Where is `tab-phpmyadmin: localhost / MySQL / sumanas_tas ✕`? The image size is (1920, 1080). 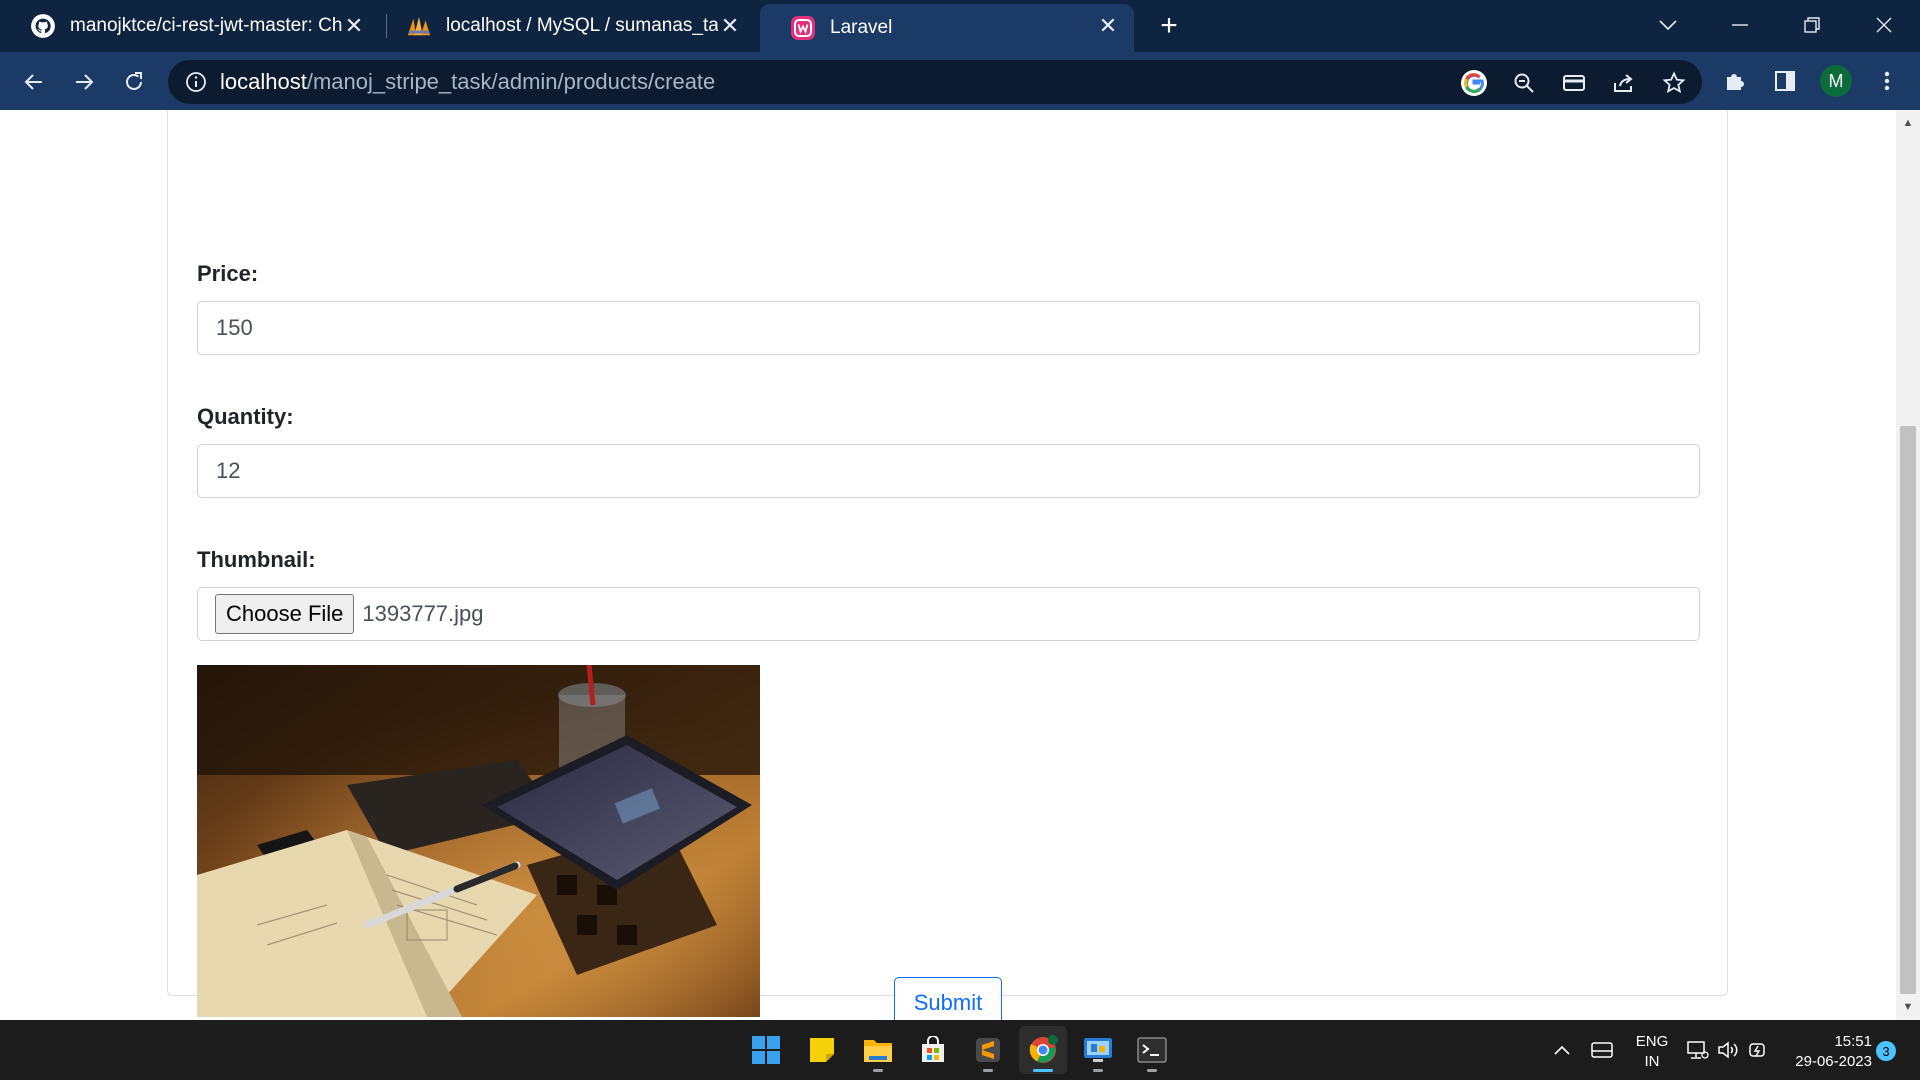
tab-phpmyadmin: localhost / MySQL / sumanas_tas ✕ is located at coordinates (566, 26).